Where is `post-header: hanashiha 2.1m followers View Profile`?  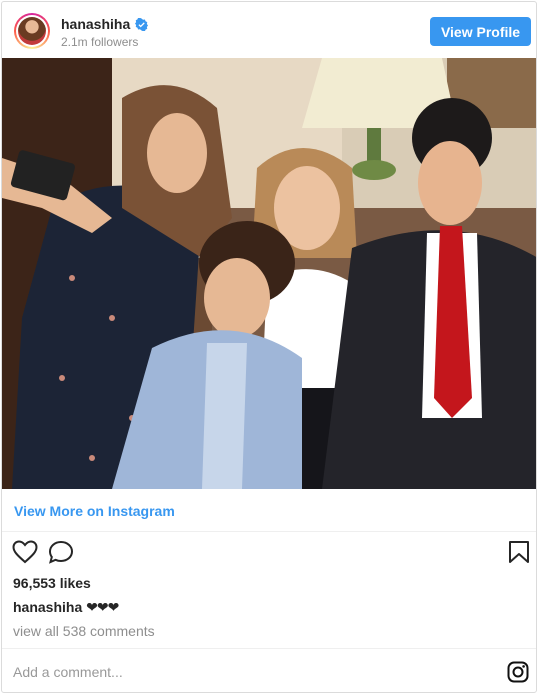
post-header: hanashiha 2.1m followers View Profile is located at coordinates (269, 30).